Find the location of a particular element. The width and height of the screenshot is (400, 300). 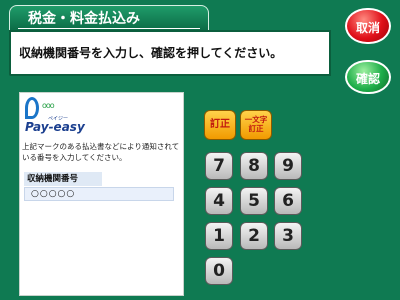

correct-button: 訂正 is located at coordinates (220, 125).